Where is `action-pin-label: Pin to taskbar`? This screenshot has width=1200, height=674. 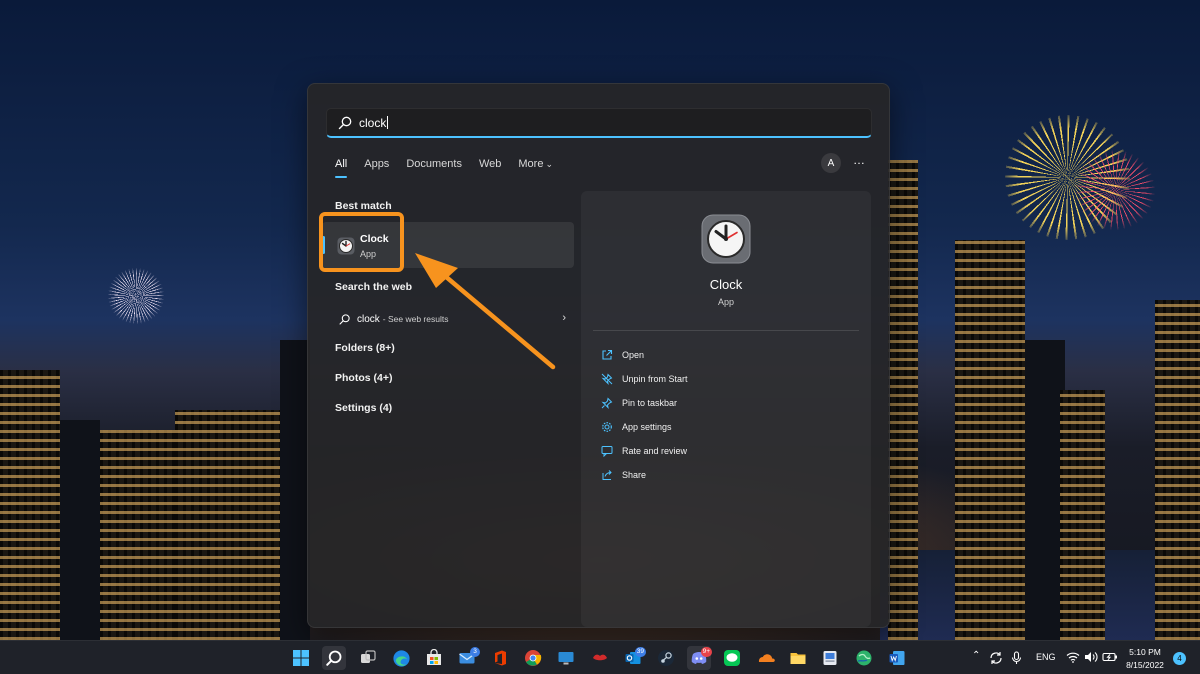 action-pin-label: Pin to taskbar is located at coordinates (650, 403).